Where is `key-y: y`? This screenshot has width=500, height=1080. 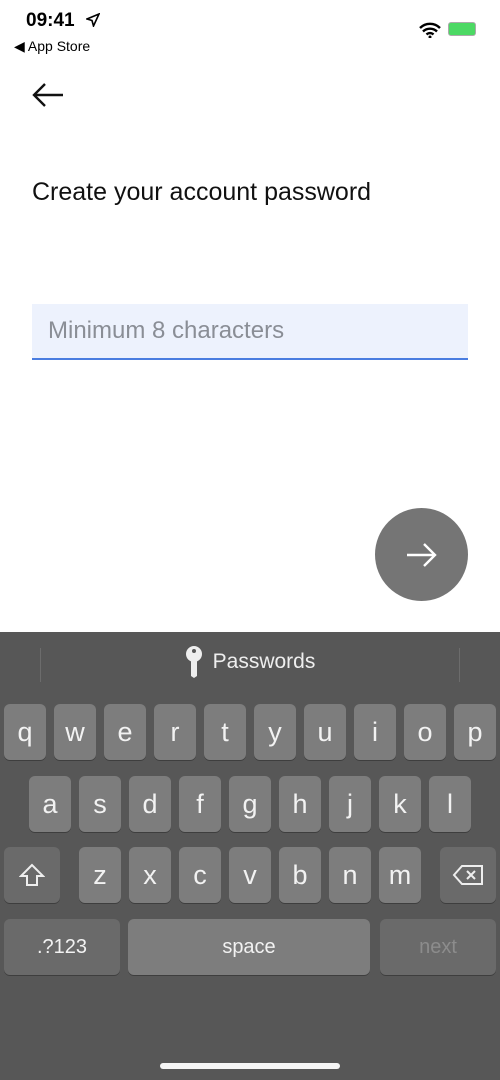
key-y: y is located at coordinates (275, 732).